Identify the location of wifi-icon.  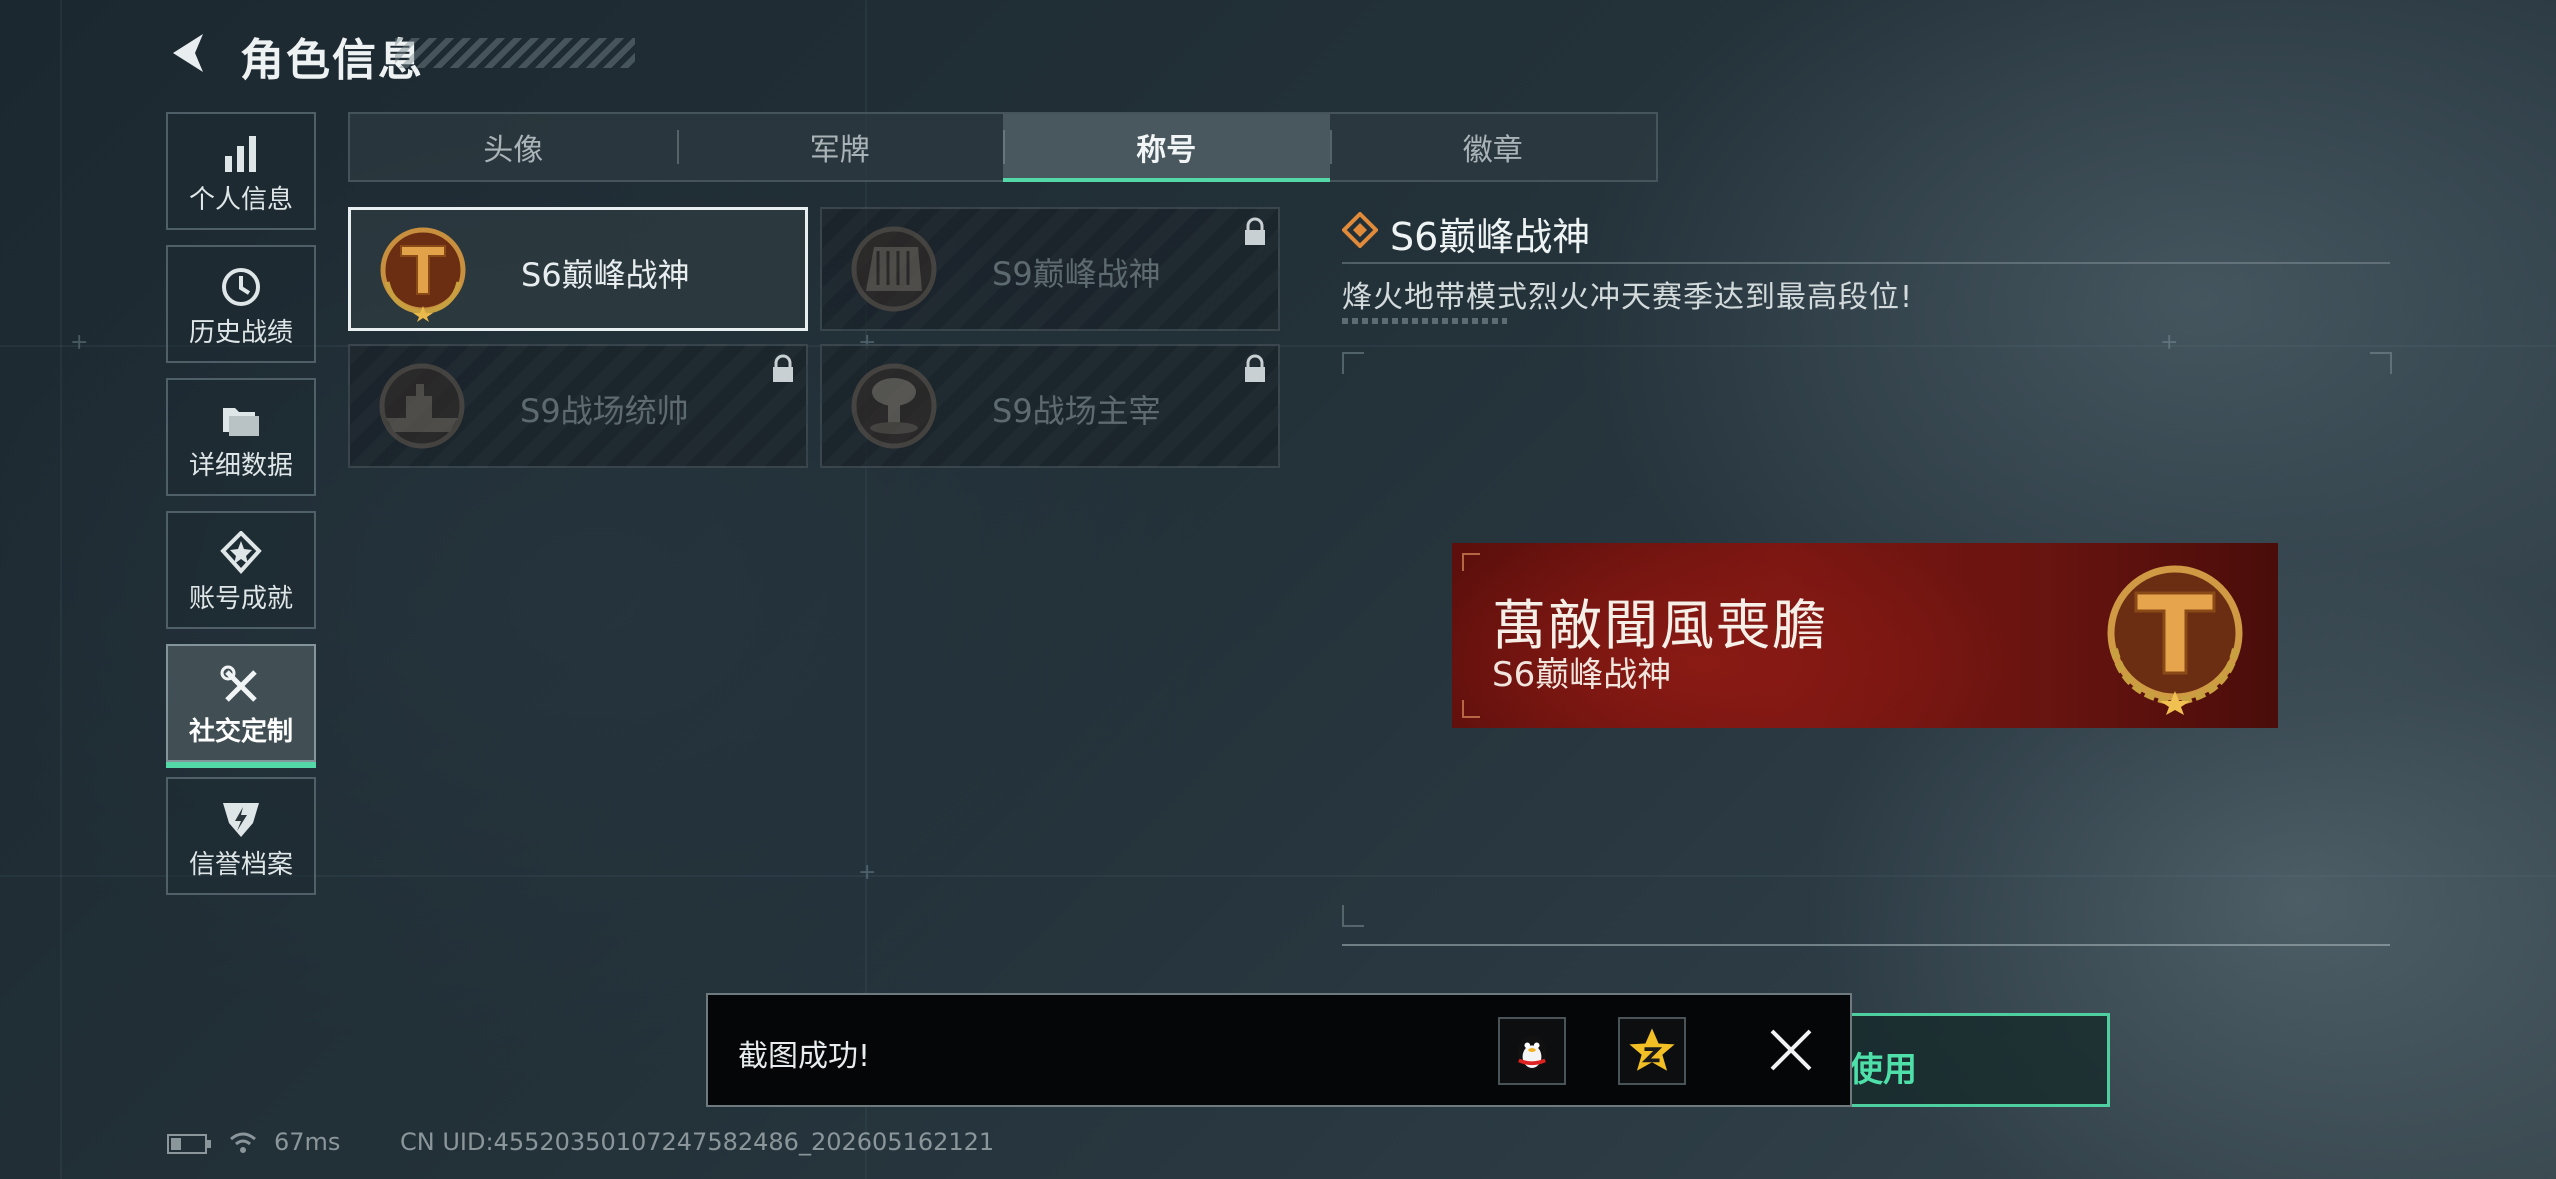
(243, 1142).